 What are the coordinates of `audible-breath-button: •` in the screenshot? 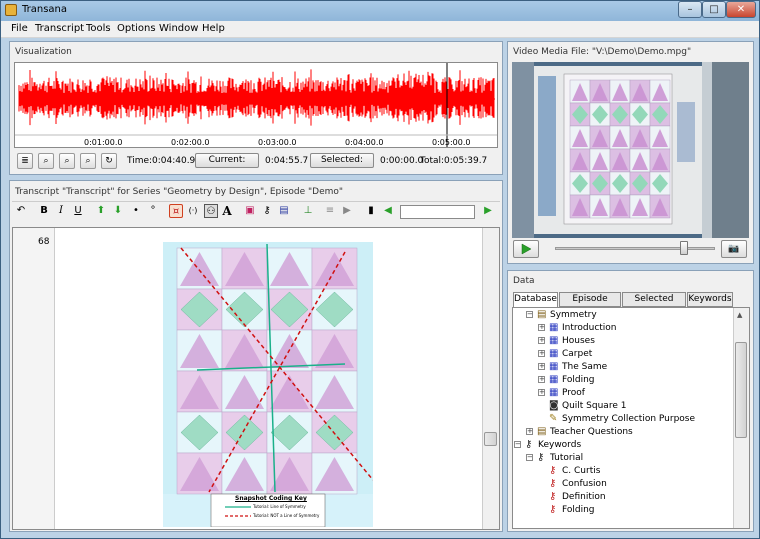 It's located at (136, 211).